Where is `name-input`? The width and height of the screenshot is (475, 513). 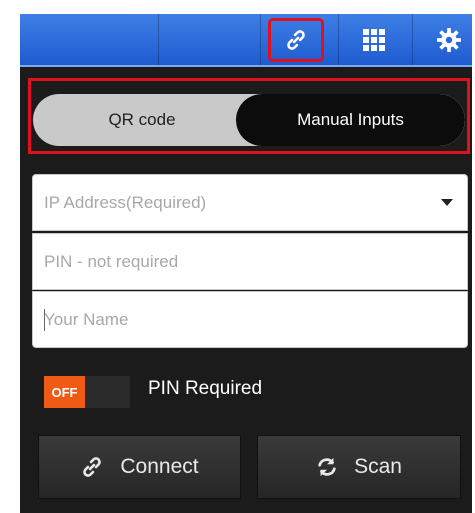
name-input is located at coordinates (228, 319).